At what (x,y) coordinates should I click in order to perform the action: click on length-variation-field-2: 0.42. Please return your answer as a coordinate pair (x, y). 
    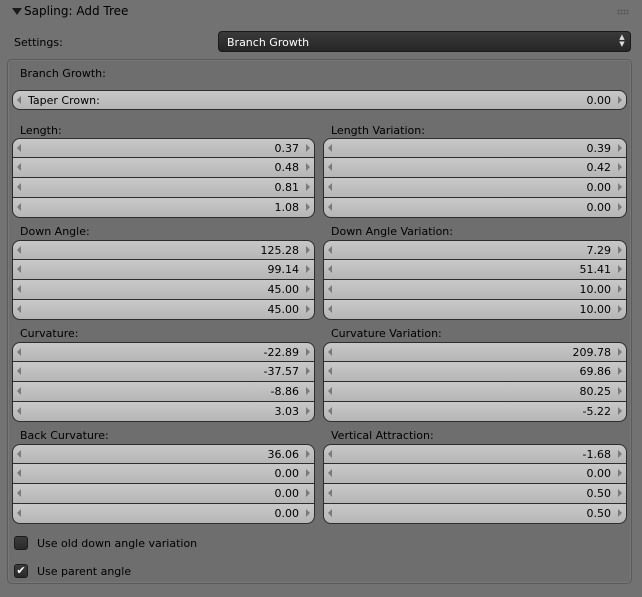
    Looking at the image, I should click on (475, 168).